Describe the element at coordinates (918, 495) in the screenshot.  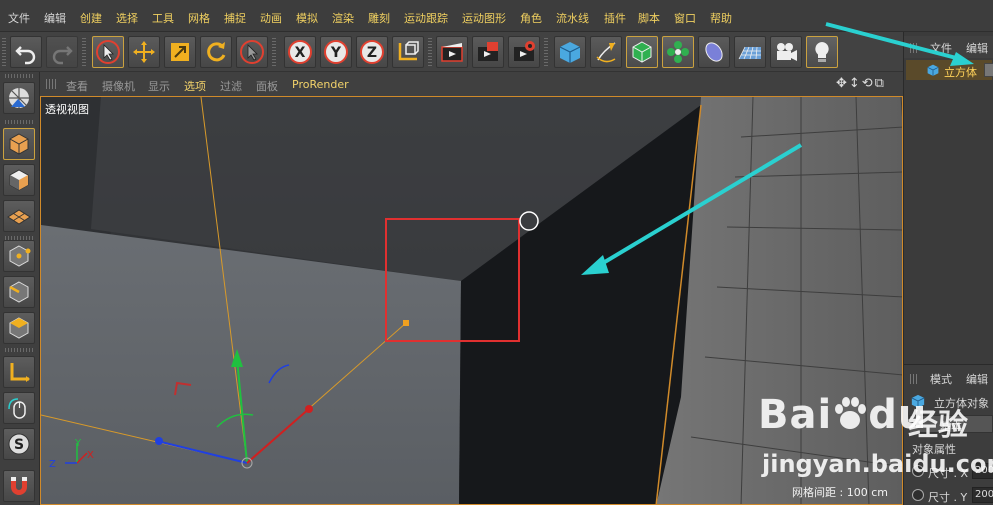
I see `size-y-radio` at that location.